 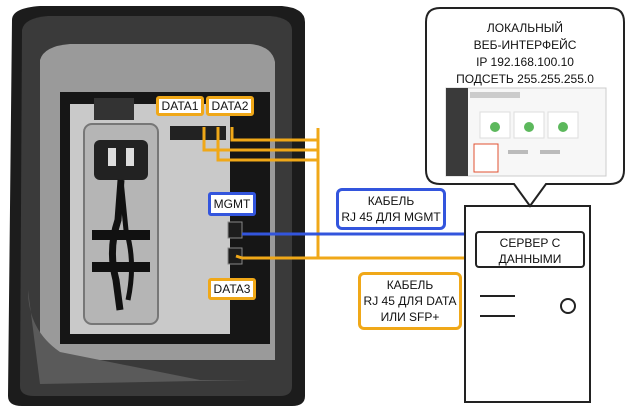 I want to click on web-ui-line-2: ВЕБ-ИНТЕРФЕЙС, so click(x=525, y=45).